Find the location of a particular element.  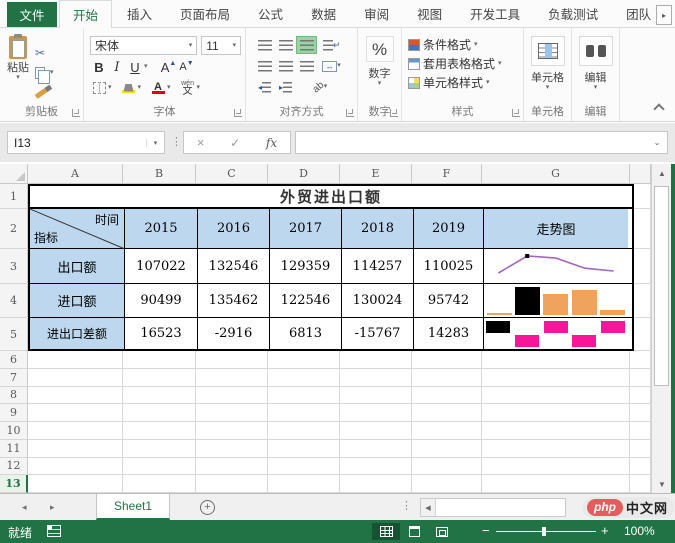

align-bottom-button is located at coordinates (306, 45).